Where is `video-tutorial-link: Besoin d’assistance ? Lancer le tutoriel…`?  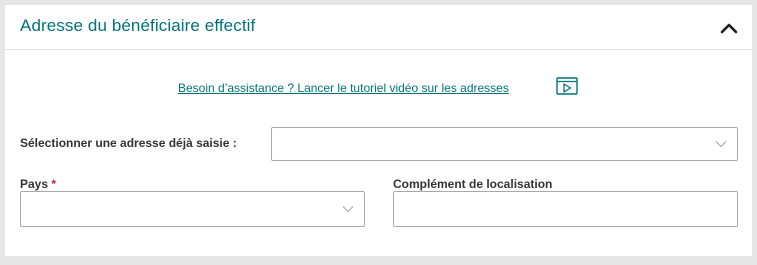
video-tutorial-link: Besoin d’assistance ? Lancer le tutoriel… is located at coordinates (343, 88).